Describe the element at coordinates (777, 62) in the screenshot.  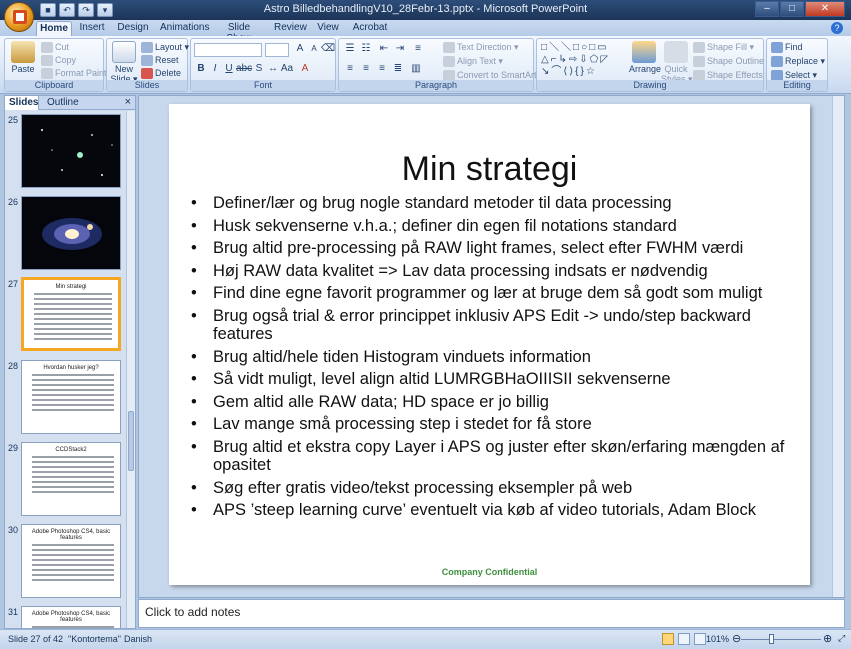
I see `replace-icon` at that location.